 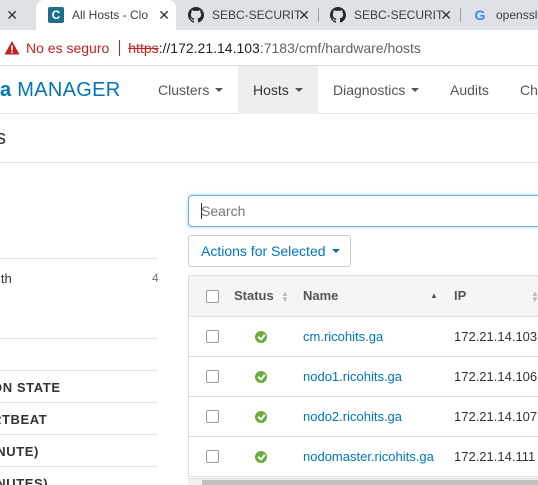 I want to click on nav-label: Clusters, so click(x=184, y=90).